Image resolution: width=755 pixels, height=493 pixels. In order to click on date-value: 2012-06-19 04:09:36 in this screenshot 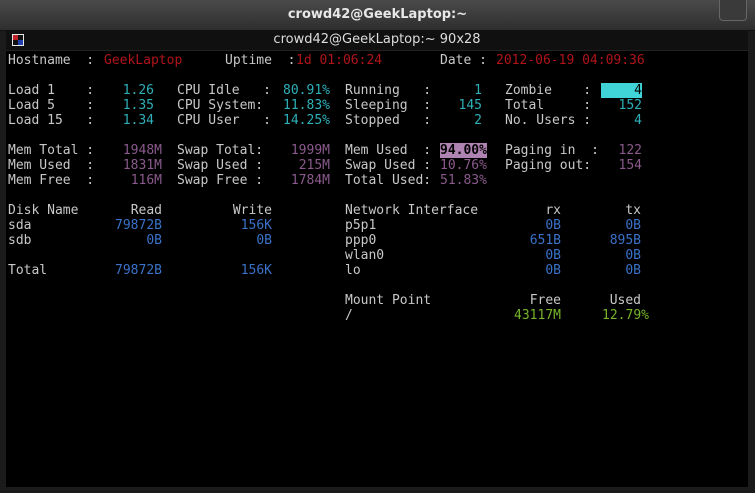, I will do `click(570, 60)`.